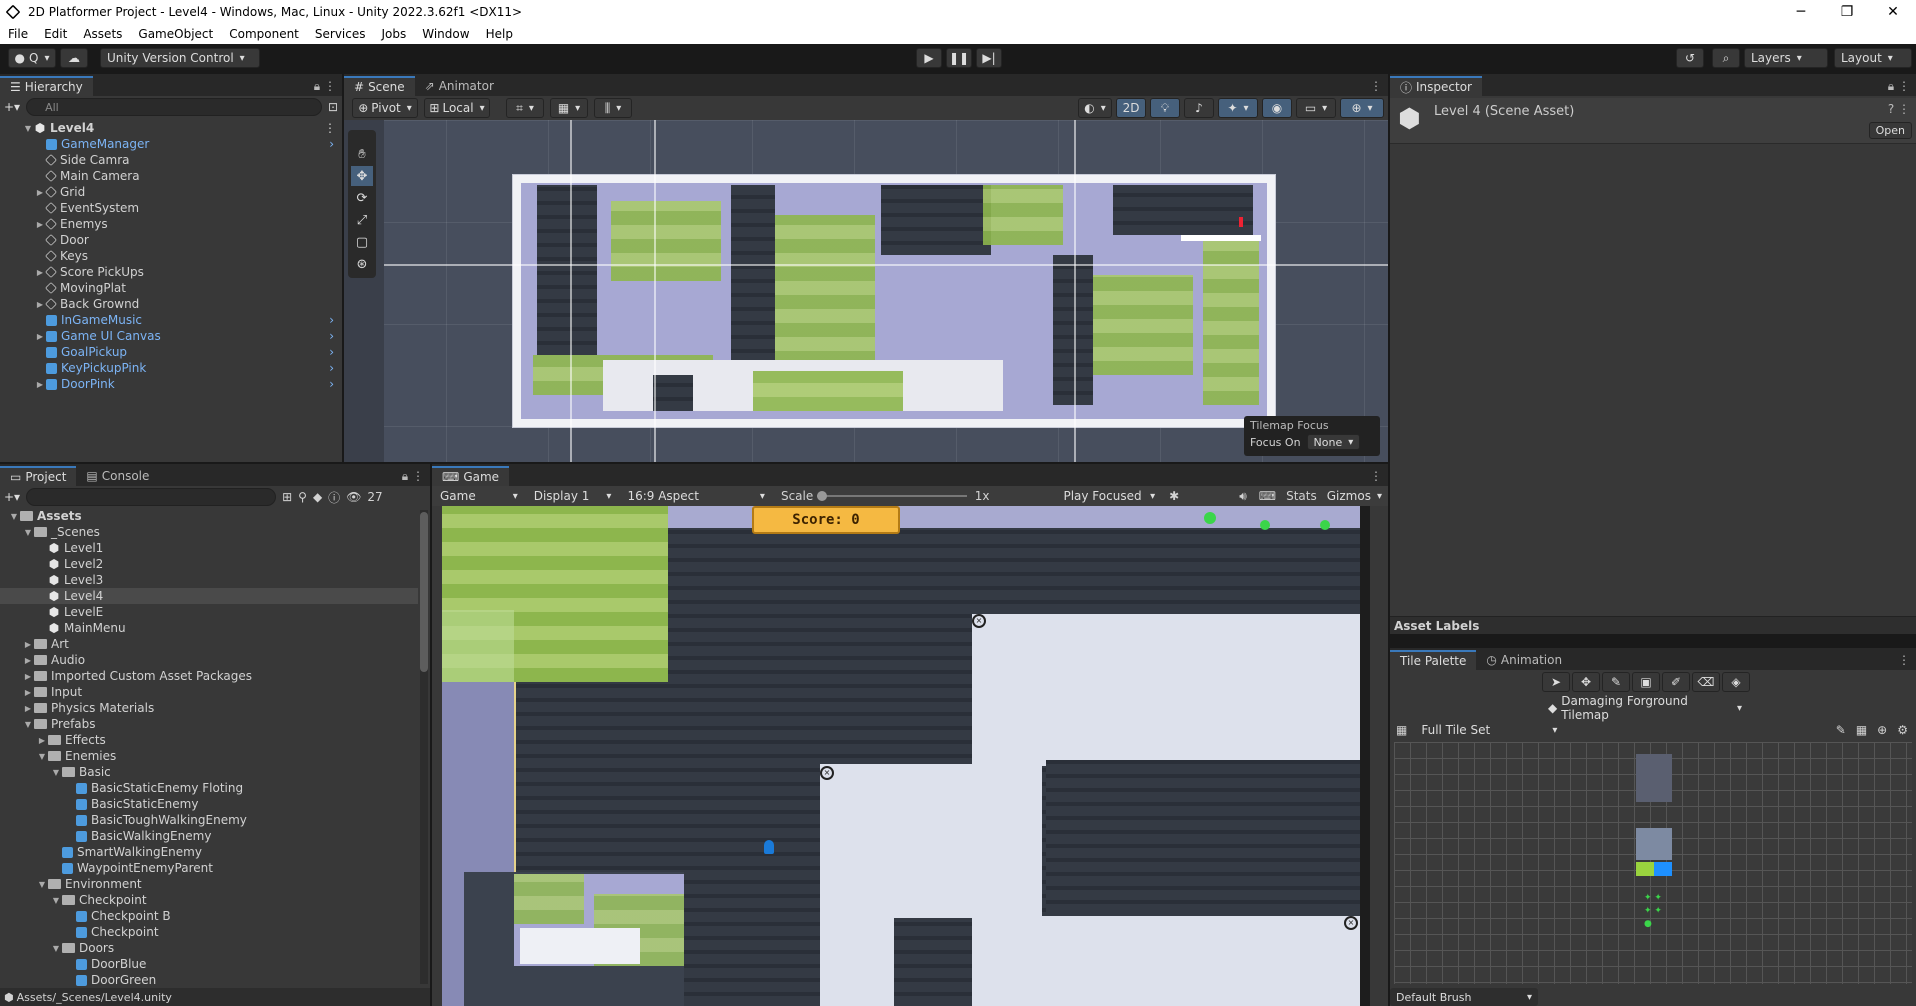  What do you see at coordinates (209, 708) in the screenshot?
I see `project-tree-item: ▶ Physics Materials` at bounding box center [209, 708].